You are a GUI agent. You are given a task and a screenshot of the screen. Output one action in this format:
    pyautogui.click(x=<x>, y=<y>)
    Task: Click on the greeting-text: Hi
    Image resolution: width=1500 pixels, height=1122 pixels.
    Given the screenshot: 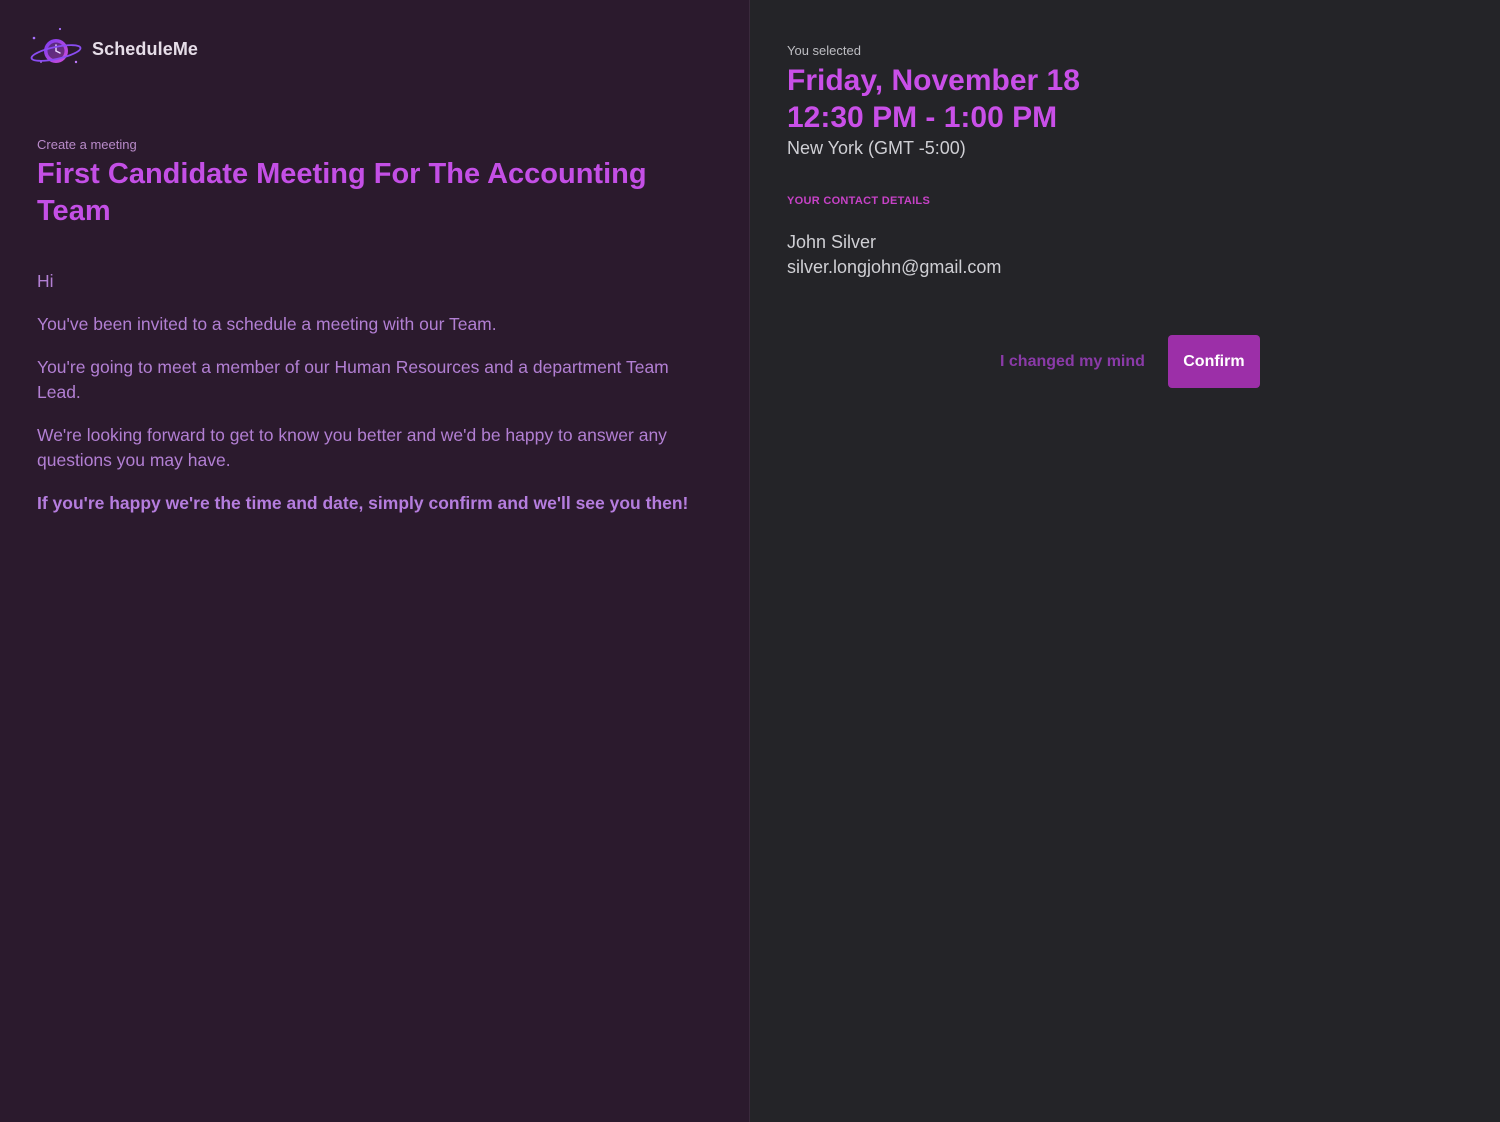 What is the action you would take?
    pyautogui.click(x=45, y=281)
    